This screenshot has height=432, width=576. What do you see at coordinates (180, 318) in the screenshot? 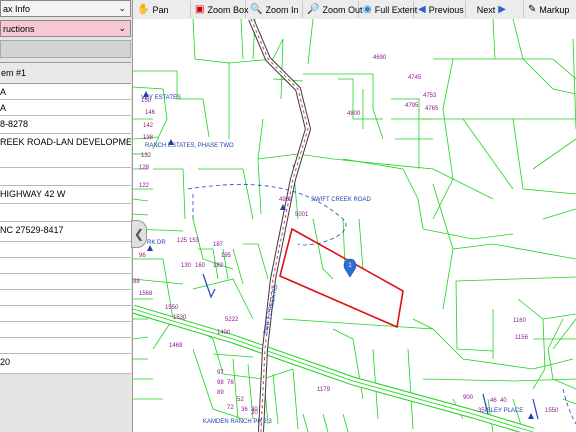
I see `parcel-number: 1530` at bounding box center [180, 318].